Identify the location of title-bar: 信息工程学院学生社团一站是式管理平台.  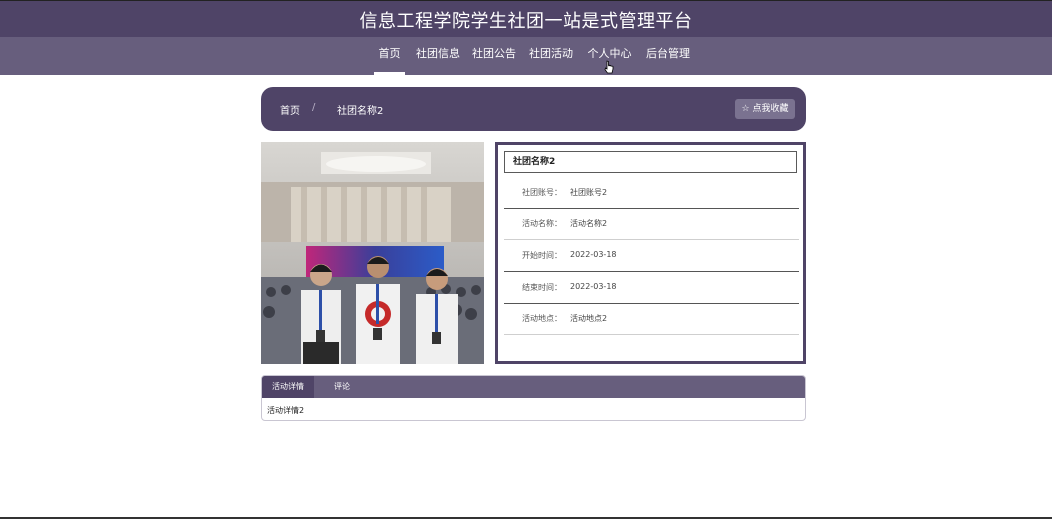
(526, 18).